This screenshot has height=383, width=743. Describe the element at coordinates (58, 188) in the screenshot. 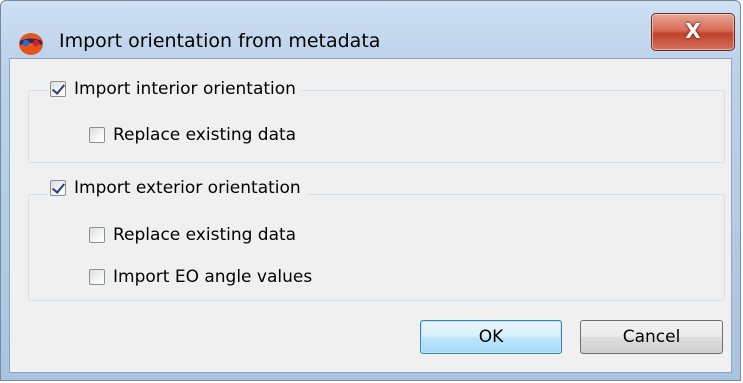

I see `exterior-orientation-checkbox` at that location.